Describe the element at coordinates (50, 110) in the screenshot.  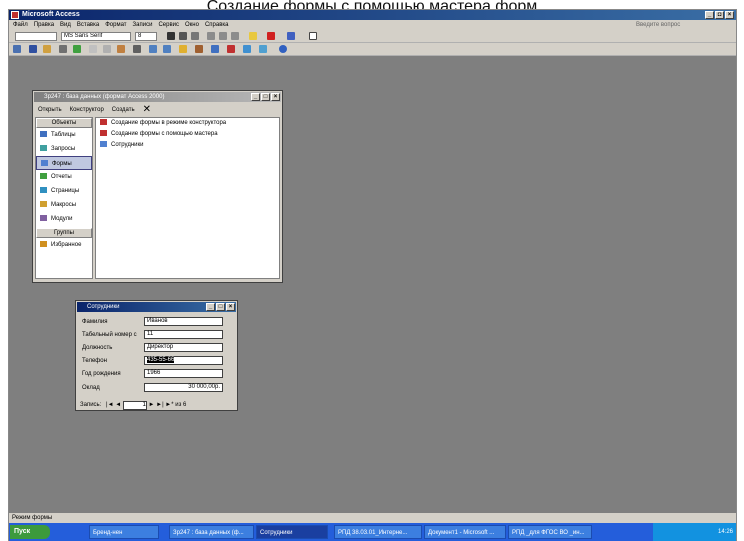
I see `open-button: Открыть` at that location.